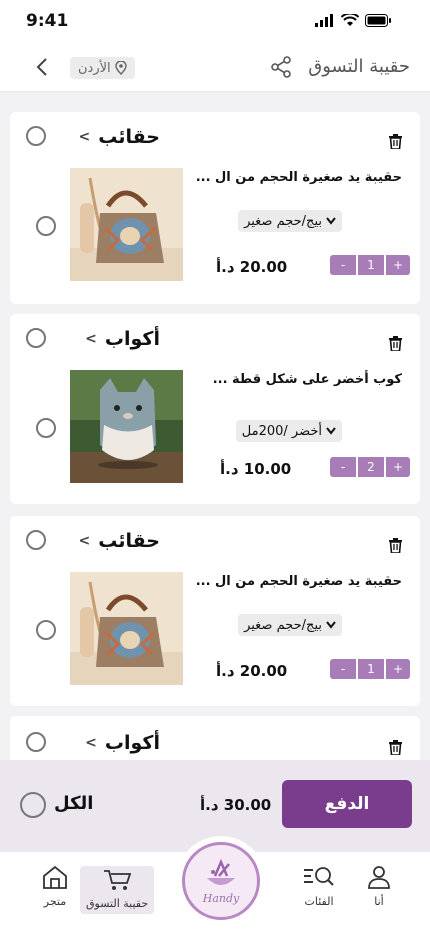 The height and width of the screenshot is (932, 430). What do you see at coordinates (350, 20) in the screenshot?
I see `wifi-icon` at bounding box center [350, 20].